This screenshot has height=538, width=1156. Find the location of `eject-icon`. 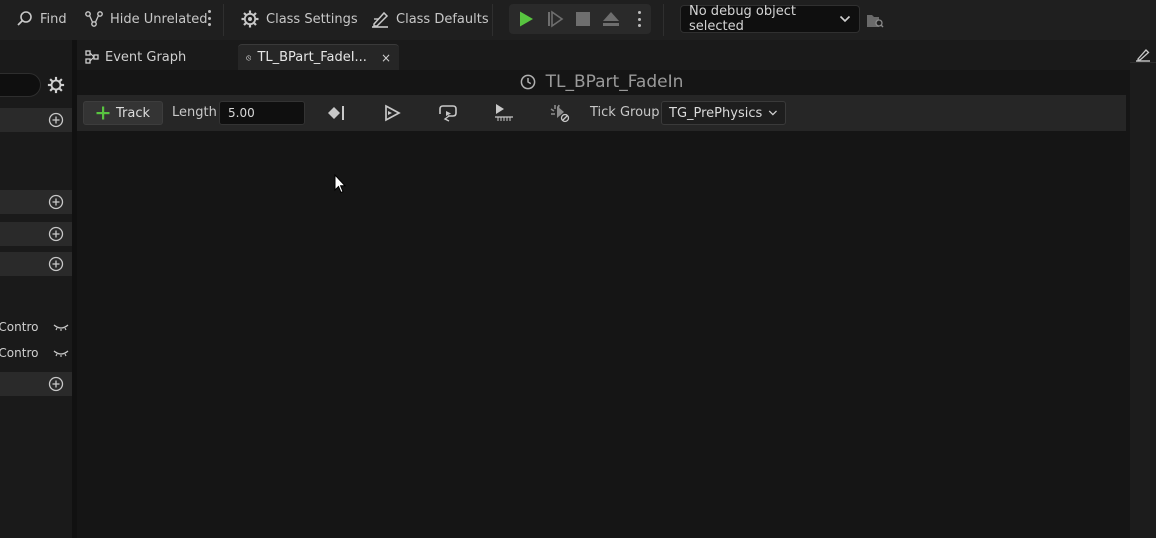

eject-icon is located at coordinates (611, 19).